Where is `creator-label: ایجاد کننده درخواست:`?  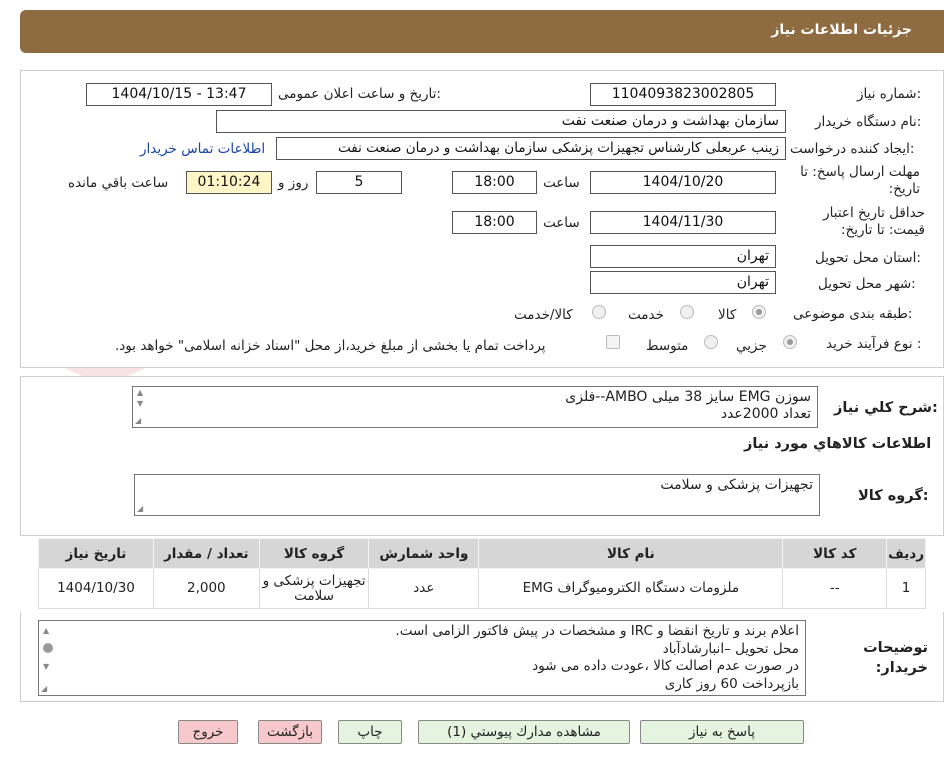
creator-label: ایجاد کننده درخواست: is located at coordinates (852, 149).